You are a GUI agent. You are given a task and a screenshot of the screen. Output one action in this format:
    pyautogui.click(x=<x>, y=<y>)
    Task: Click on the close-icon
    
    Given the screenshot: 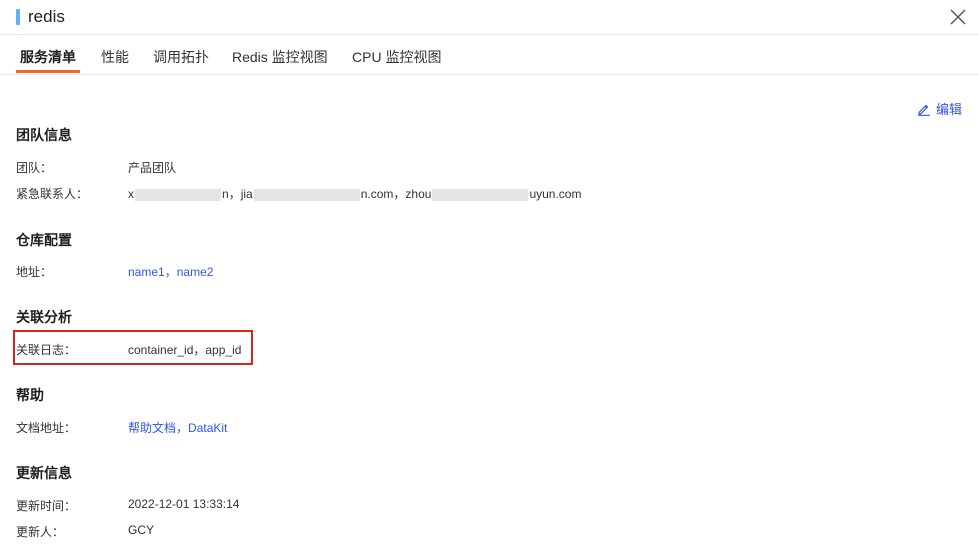 What is the action you would take?
    pyautogui.click(x=958, y=17)
    